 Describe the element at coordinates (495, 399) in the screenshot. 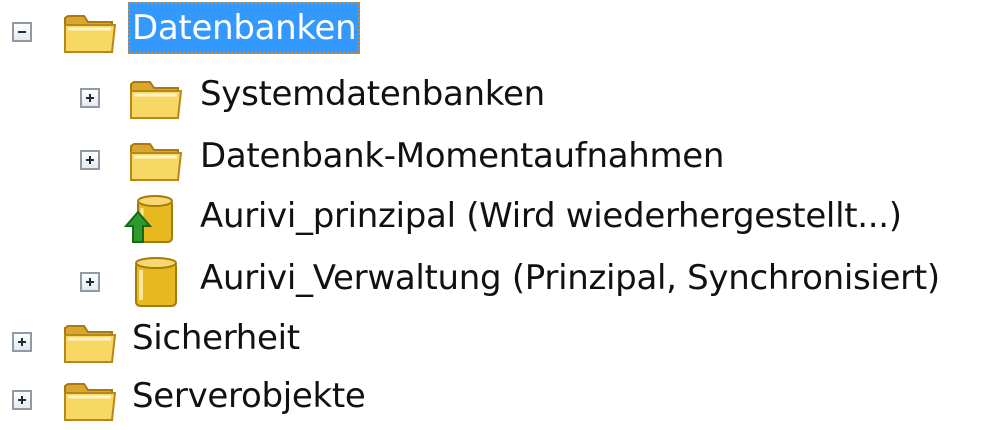

I see `tree-node-serverobjekte: Serverobjekte` at that location.